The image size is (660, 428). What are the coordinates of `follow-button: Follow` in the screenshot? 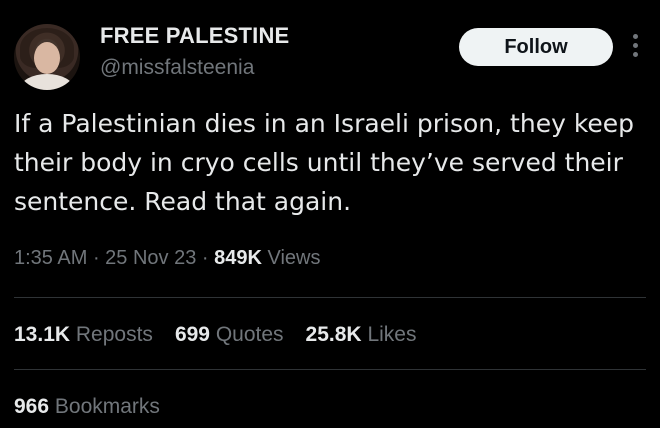 It's located at (536, 47).